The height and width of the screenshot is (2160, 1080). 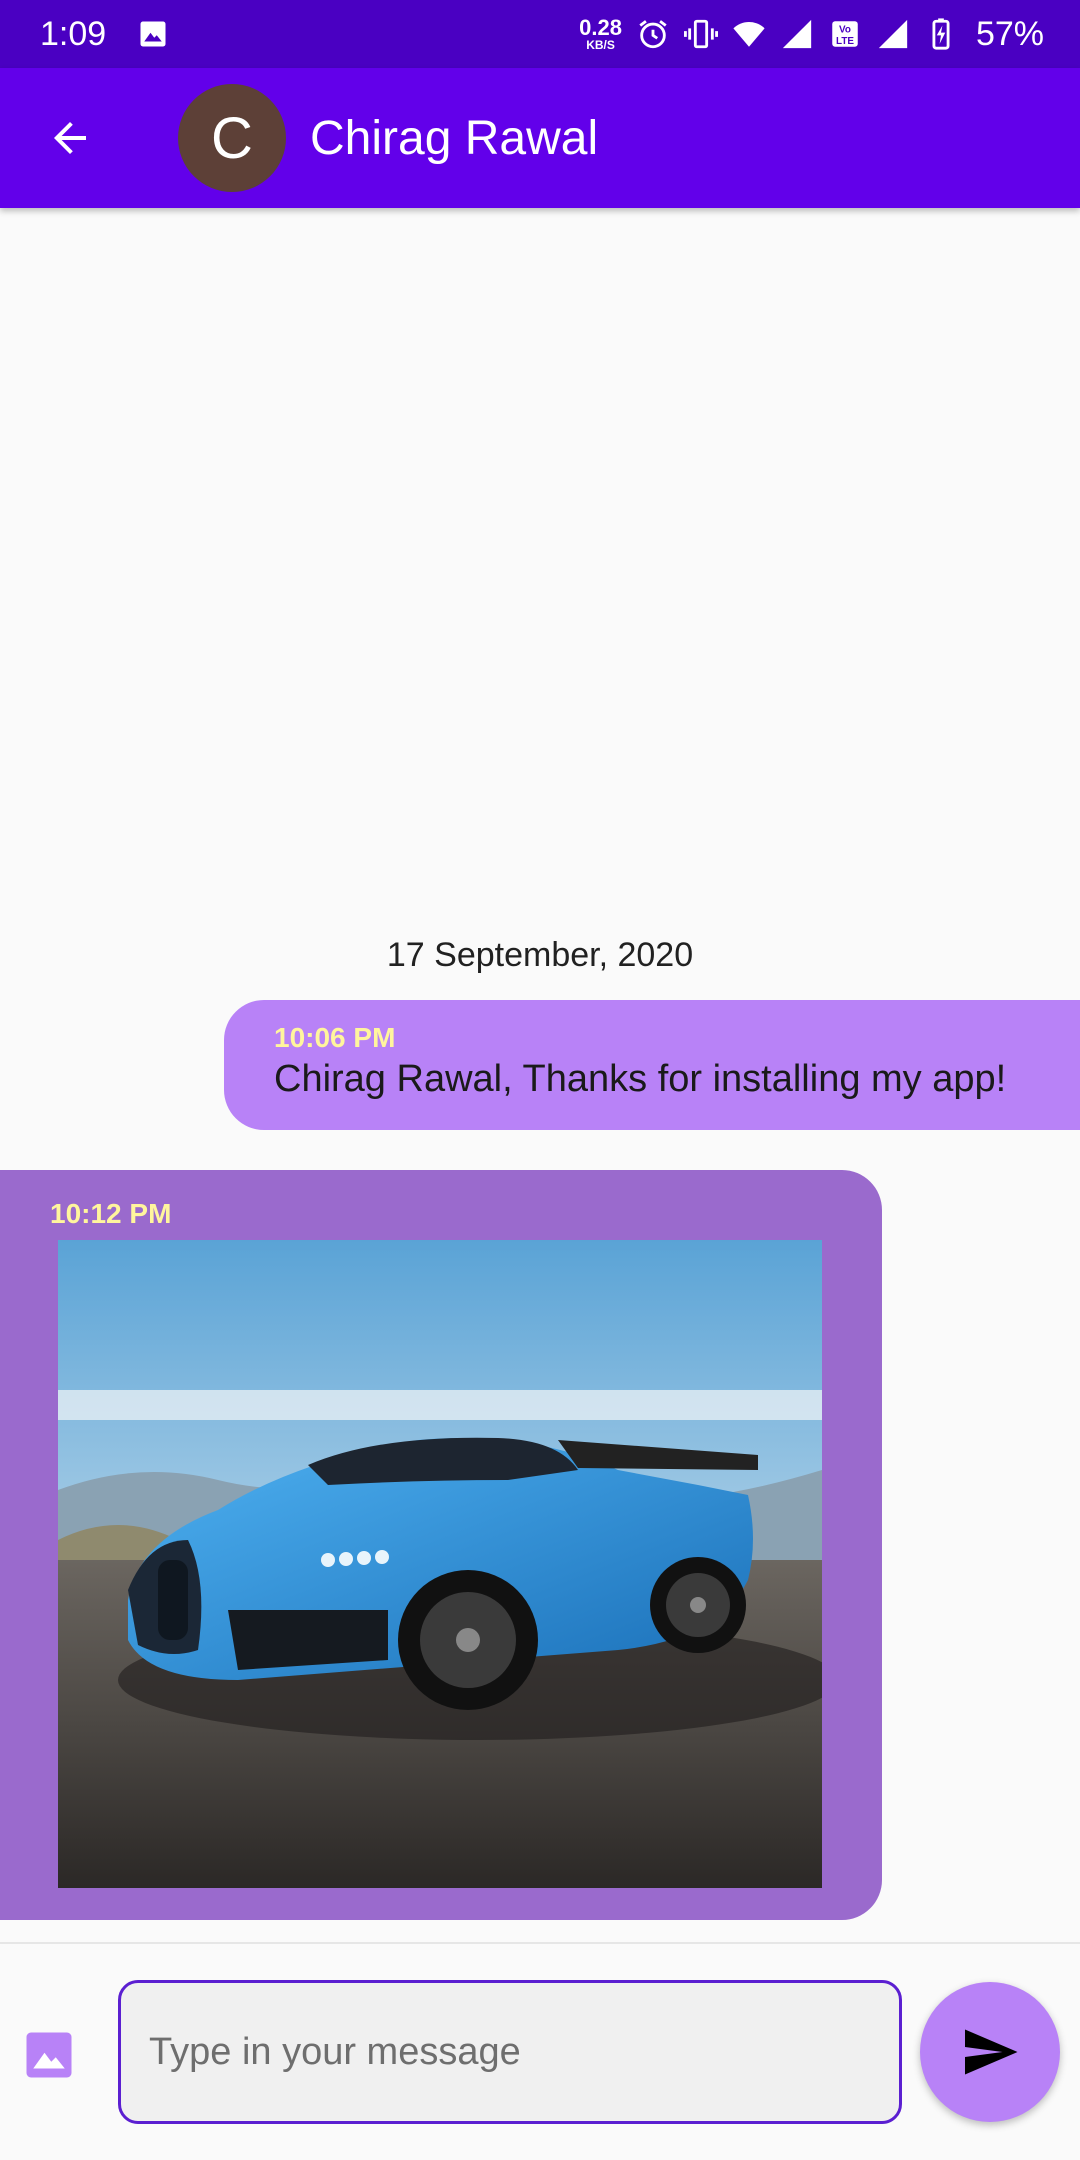 What do you see at coordinates (232, 138) in the screenshot?
I see `avatar: C` at bounding box center [232, 138].